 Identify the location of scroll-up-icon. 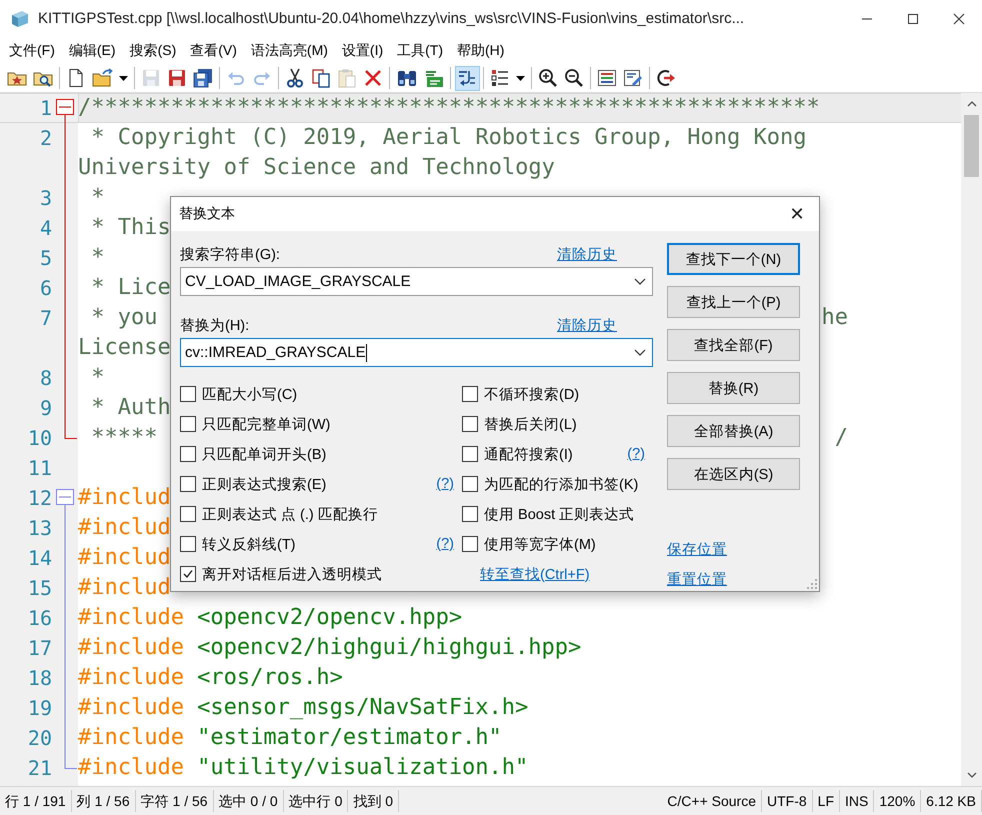
(971, 104).